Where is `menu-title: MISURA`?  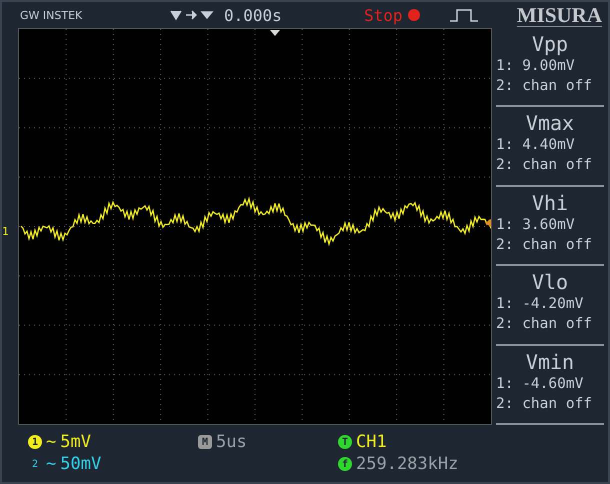 menu-title: MISURA is located at coordinates (559, 15).